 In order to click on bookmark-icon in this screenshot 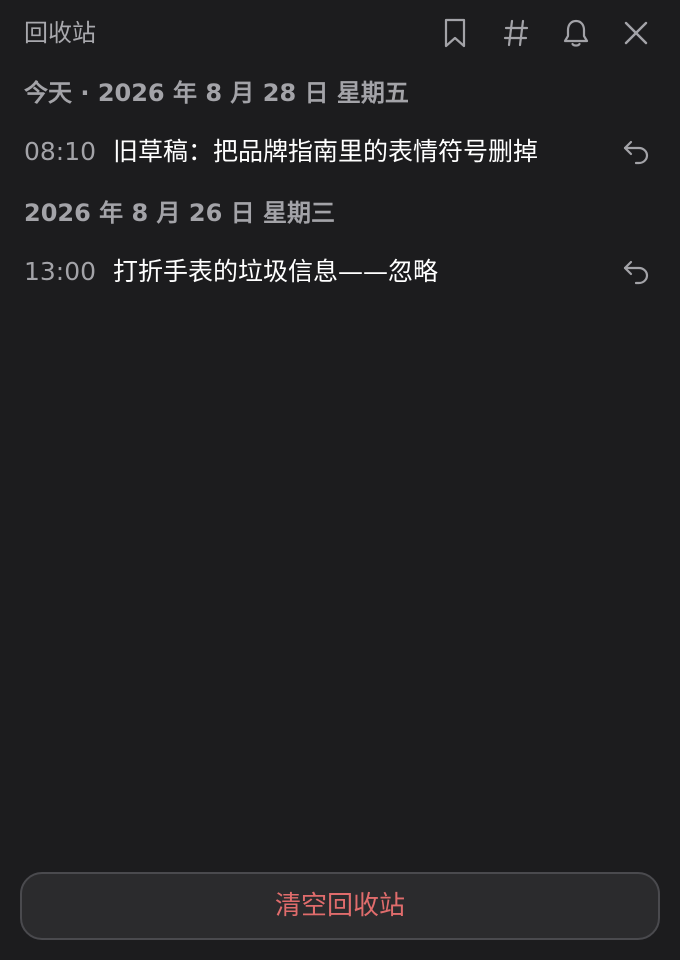, I will do `click(455, 33)`.